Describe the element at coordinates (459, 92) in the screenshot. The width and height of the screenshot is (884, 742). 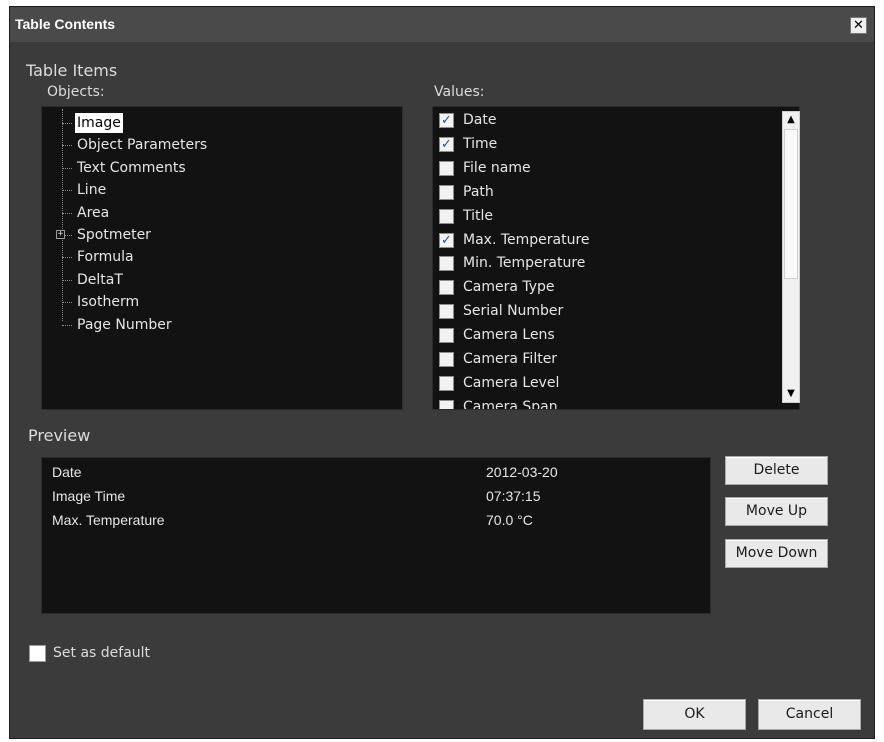
I see `values-label: Values:` at that location.